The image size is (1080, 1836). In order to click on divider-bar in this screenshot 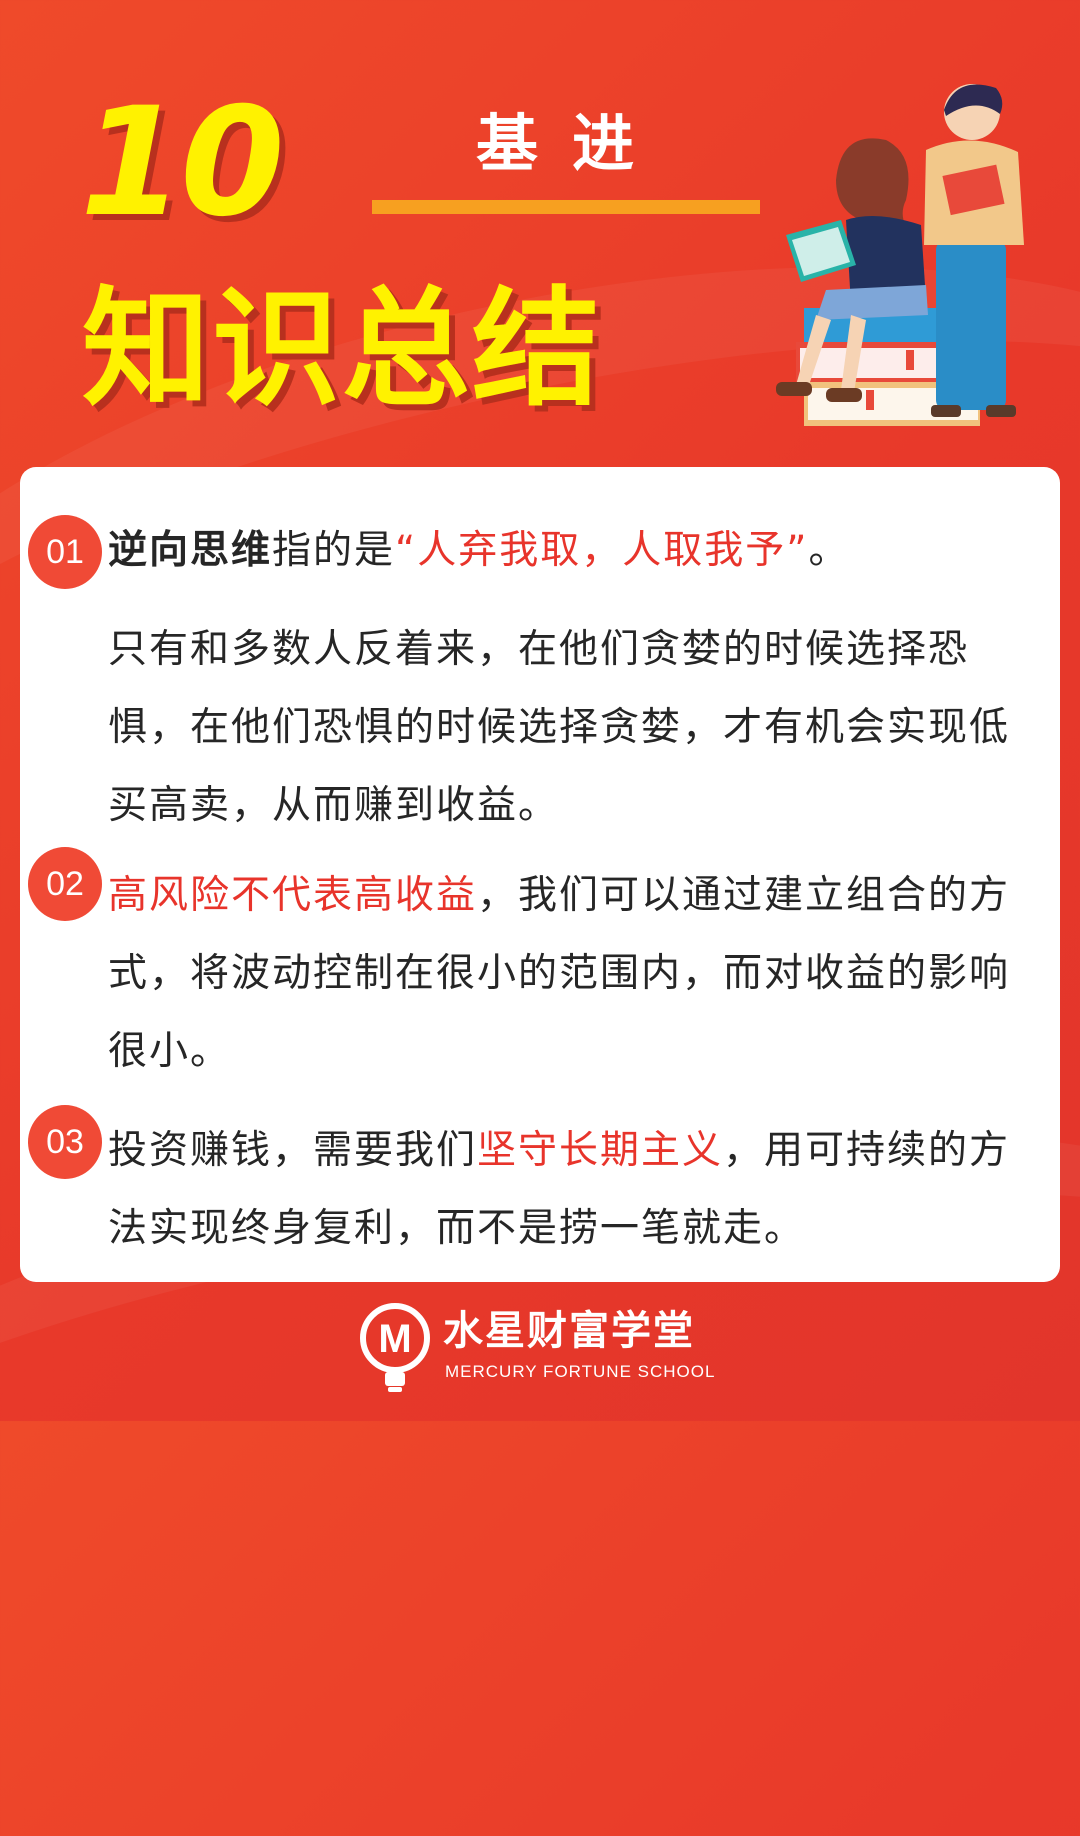, I will do `click(566, 207)`.